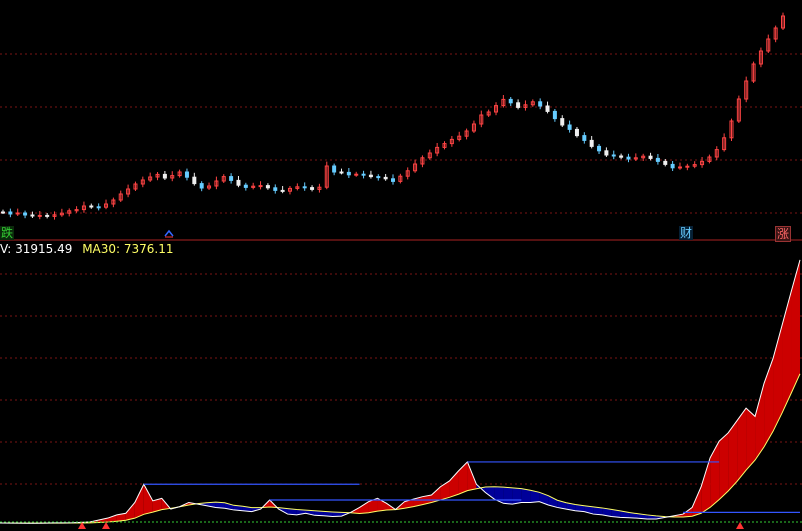  Describe the element at coordinates (169, 233) in the screenshot. I see `signal-arrow-icon` at that location.